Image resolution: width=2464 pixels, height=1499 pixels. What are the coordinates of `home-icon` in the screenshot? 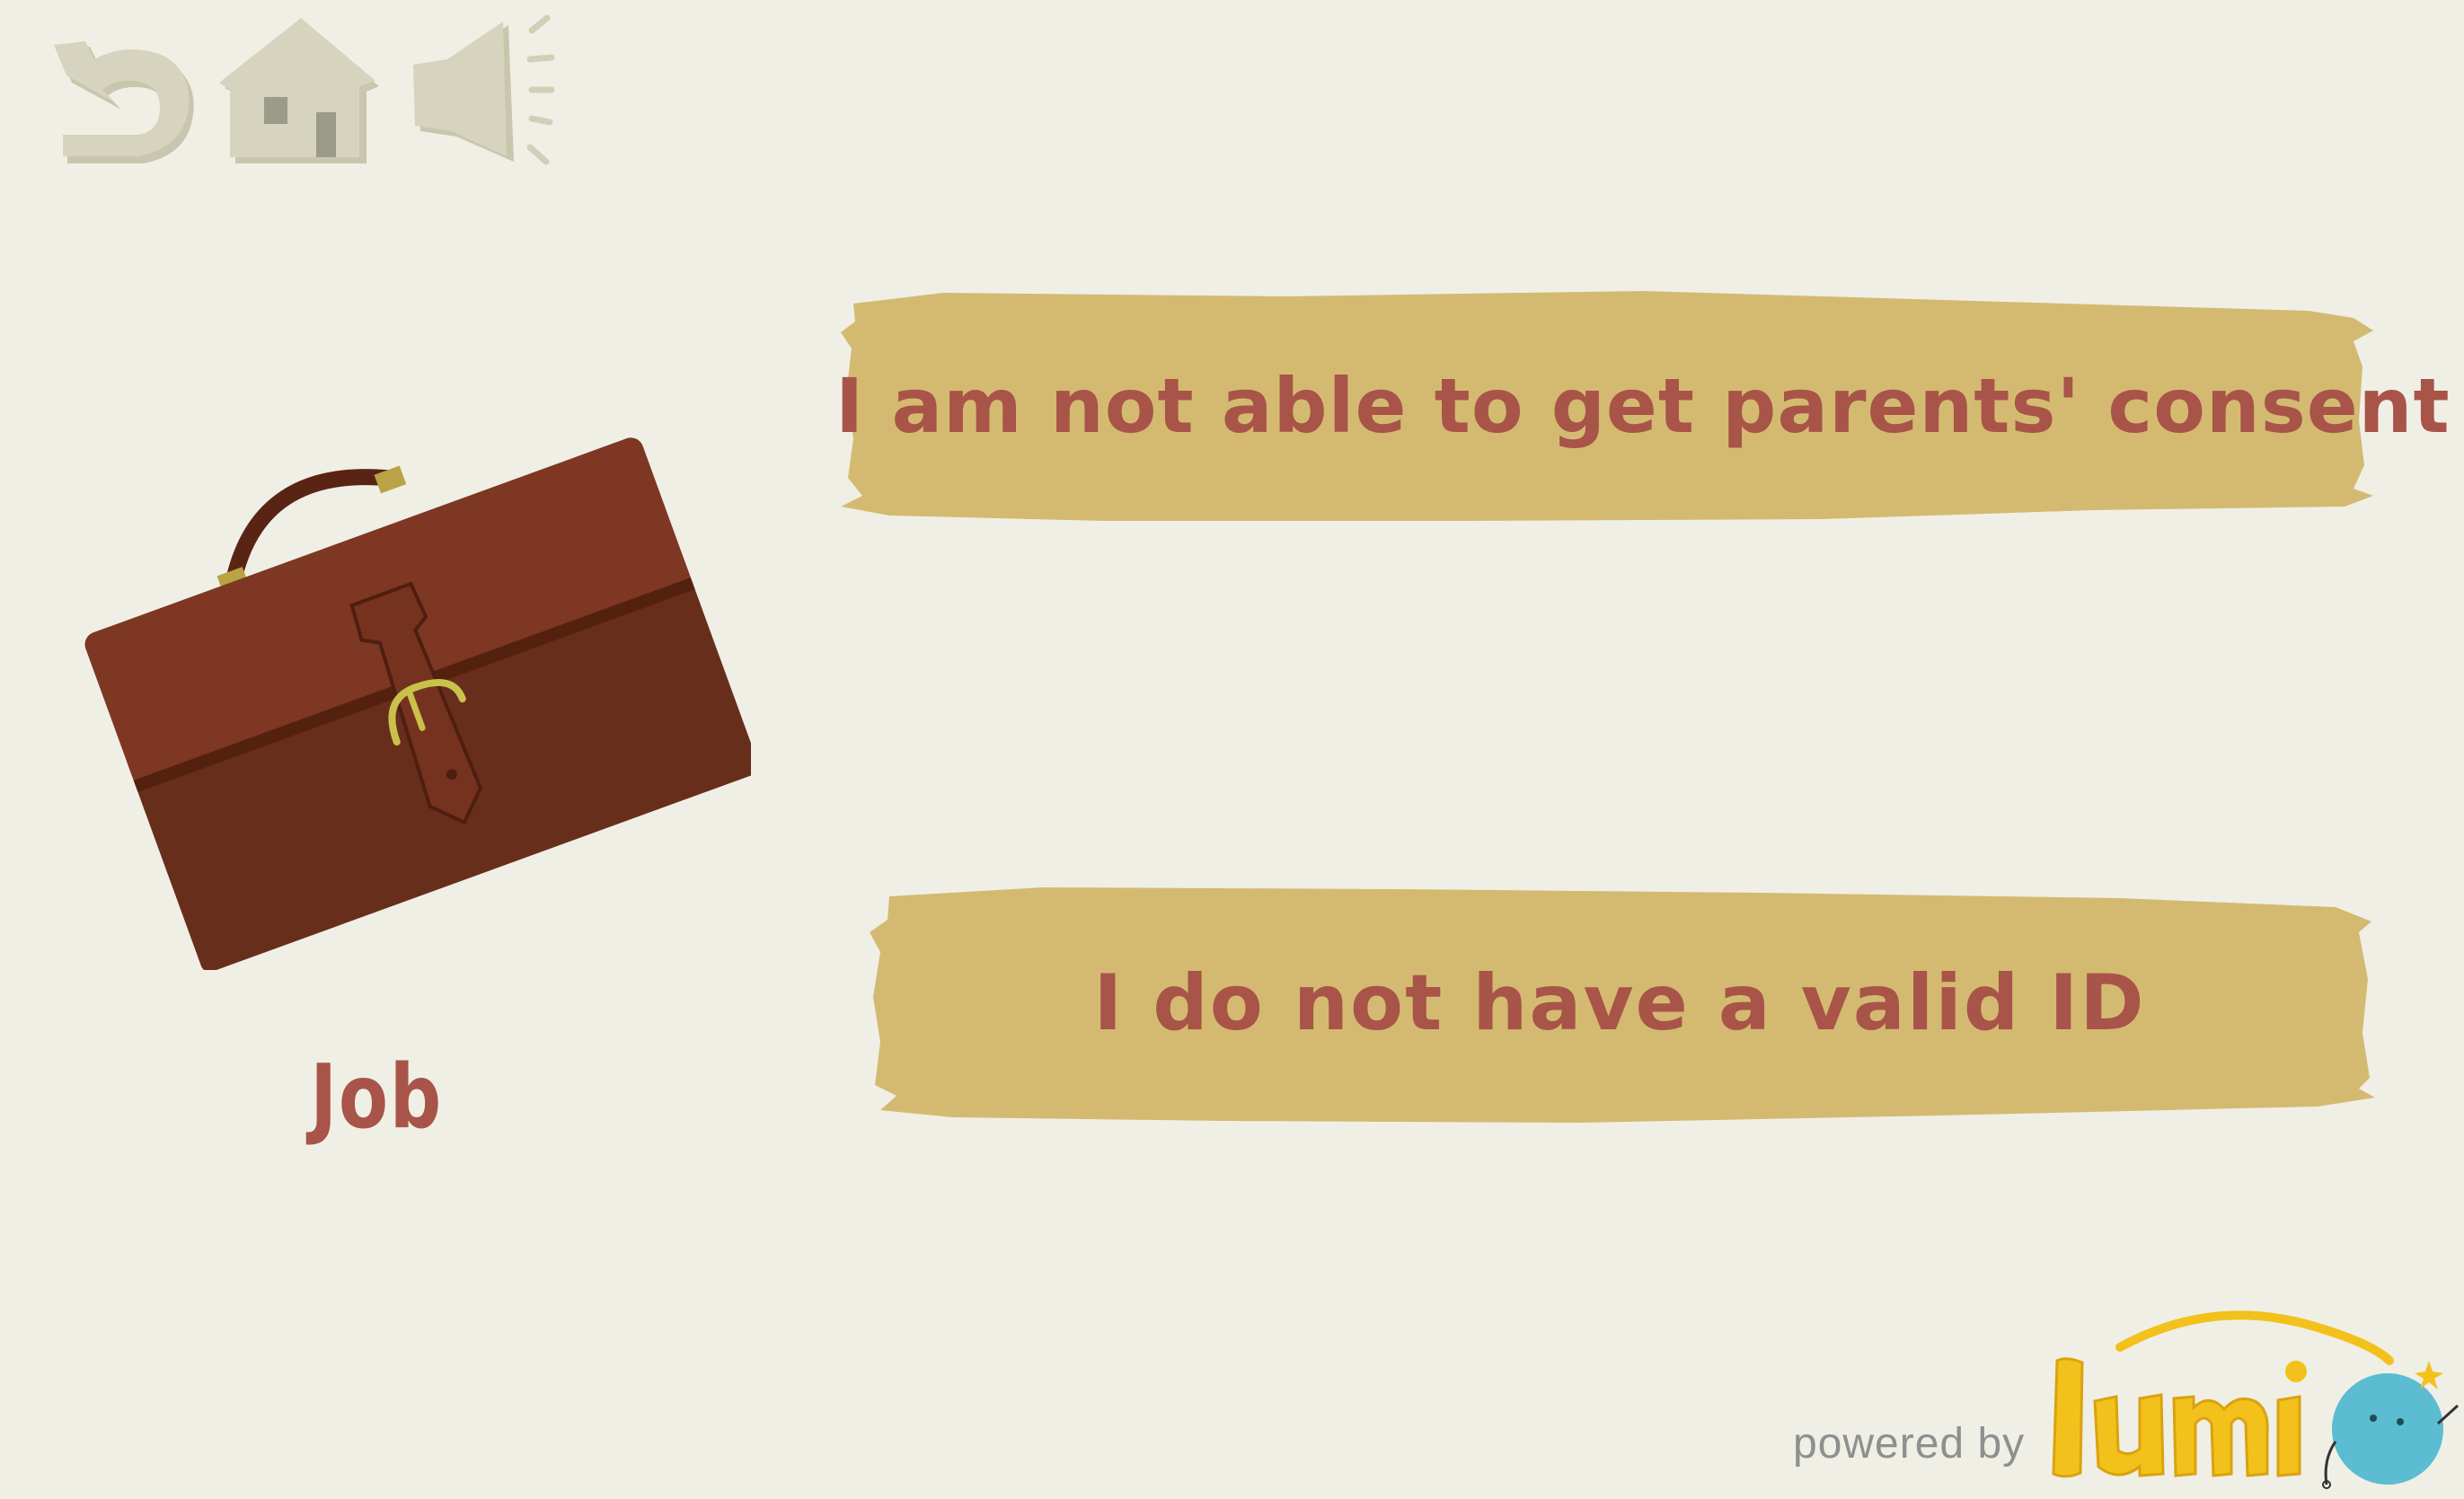 It's located at (299, 90).